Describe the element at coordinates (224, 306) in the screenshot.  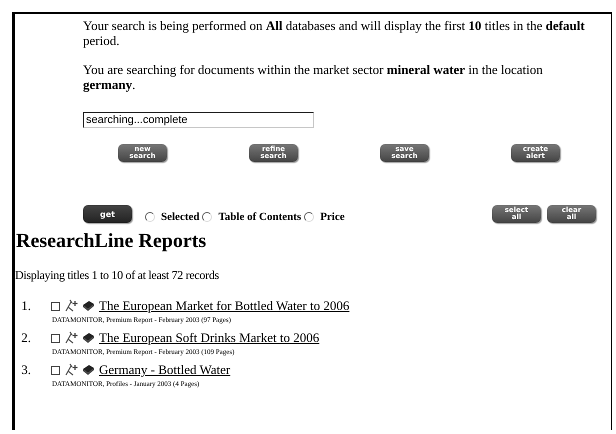
I see `report-link: The European Market for Bottled Water to 2006` at that location.